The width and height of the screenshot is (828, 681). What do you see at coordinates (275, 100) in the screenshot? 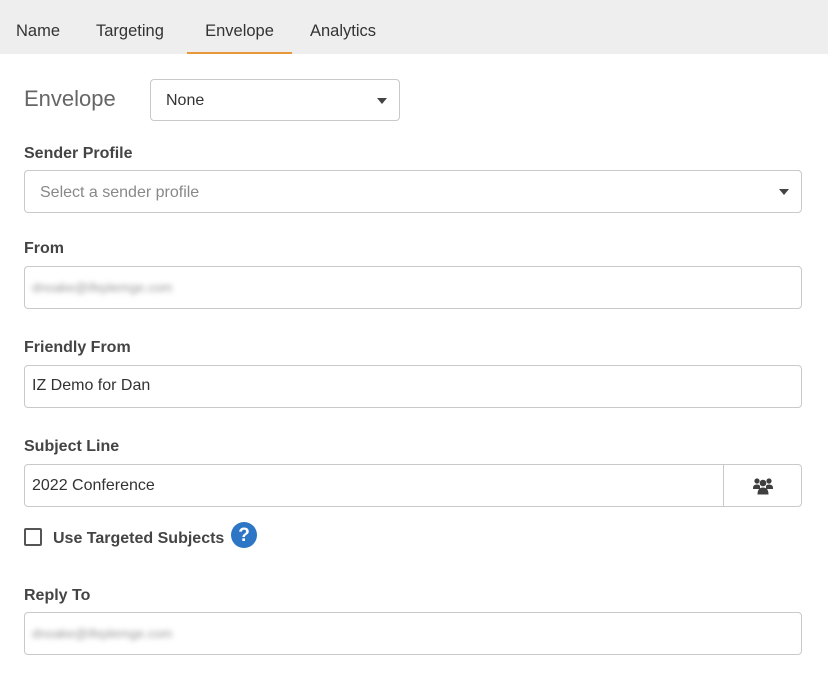
I see `envelope-select: None` at bounding box center [275, 100].